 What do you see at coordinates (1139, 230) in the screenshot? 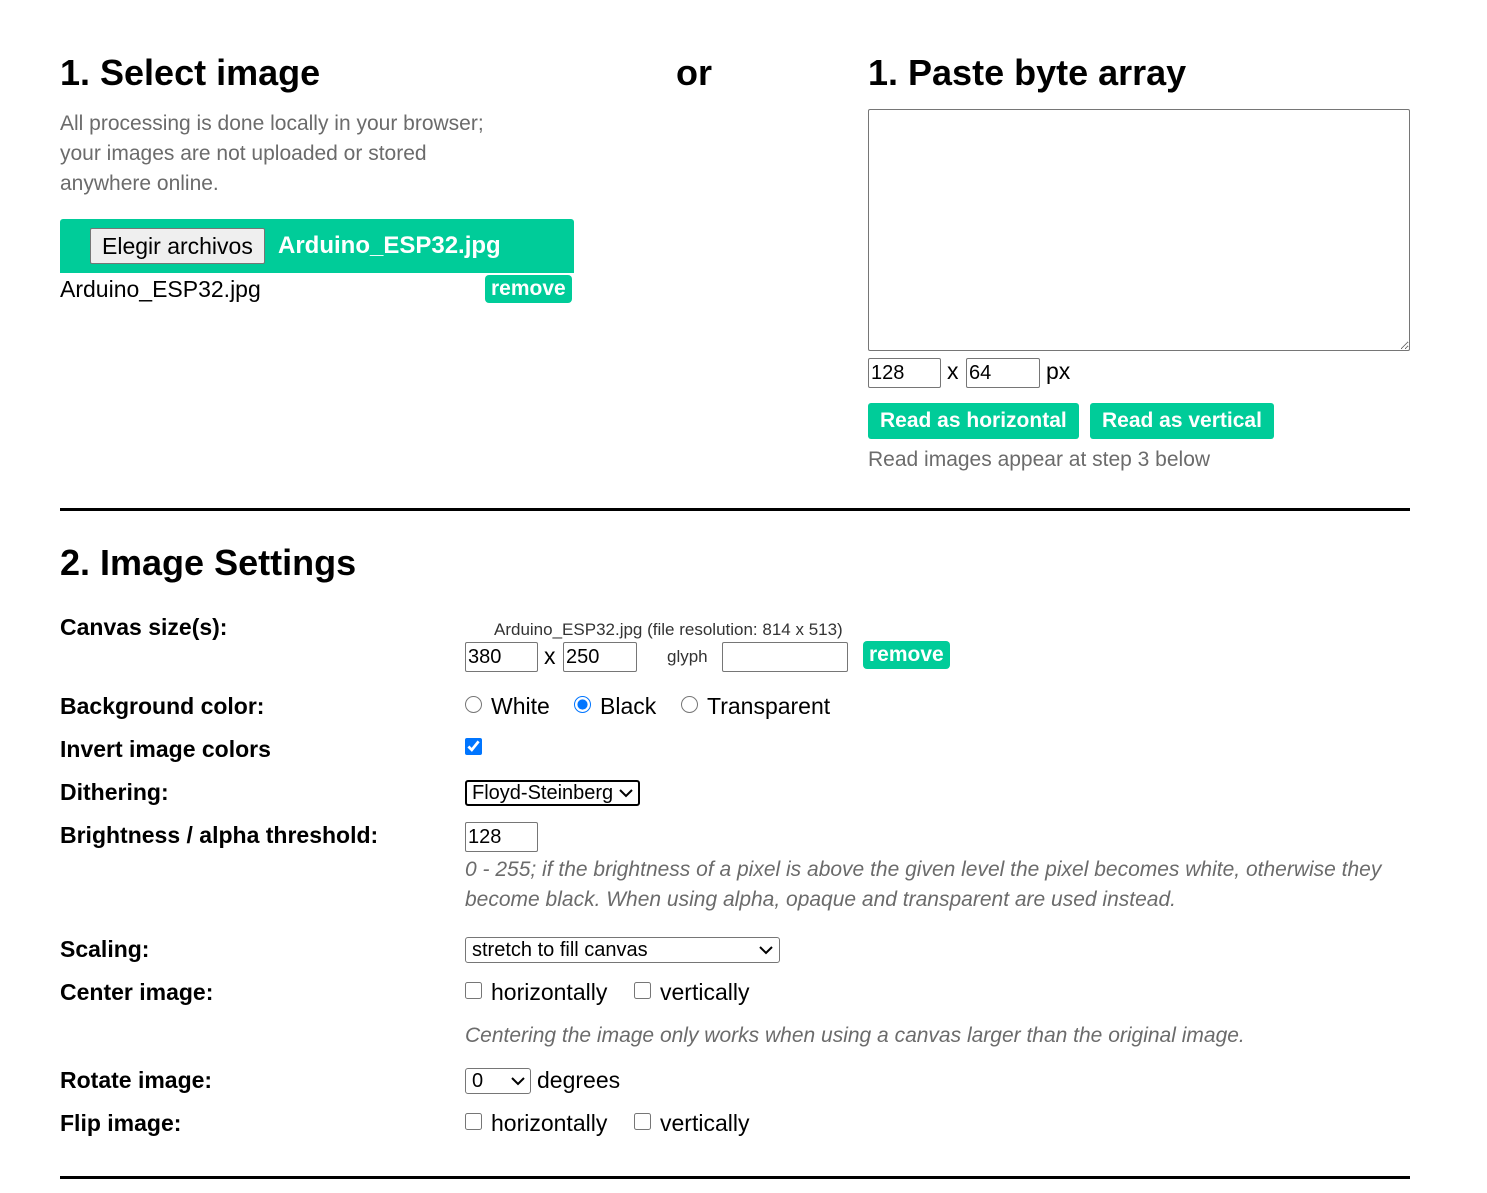
I see `byte-array-textarea` at bounding box center [1139, 230].